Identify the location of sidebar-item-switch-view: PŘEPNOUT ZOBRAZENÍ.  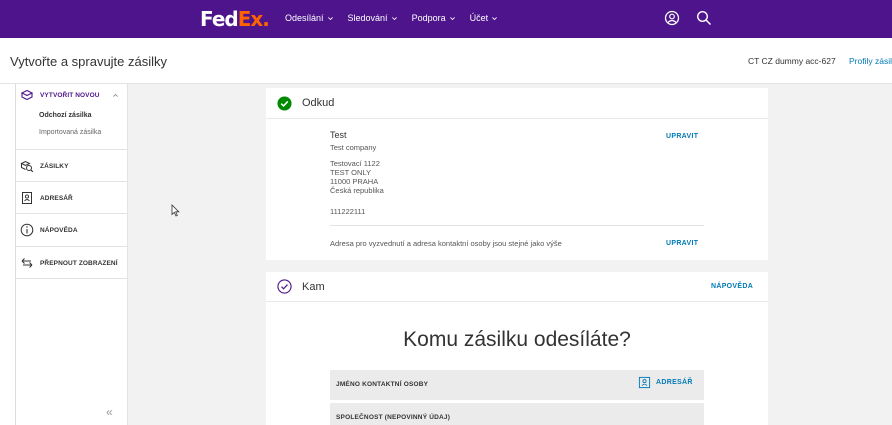
(69, 263).